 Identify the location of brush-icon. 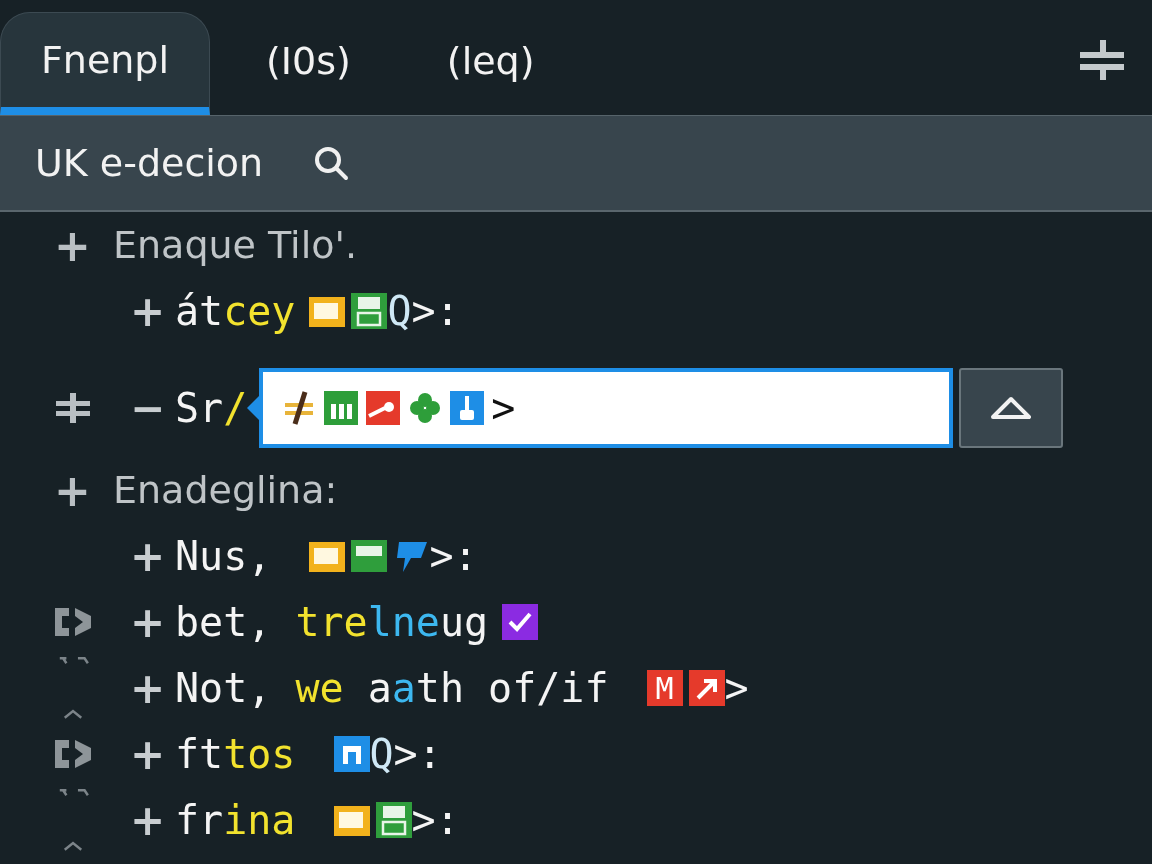
(467, 408).